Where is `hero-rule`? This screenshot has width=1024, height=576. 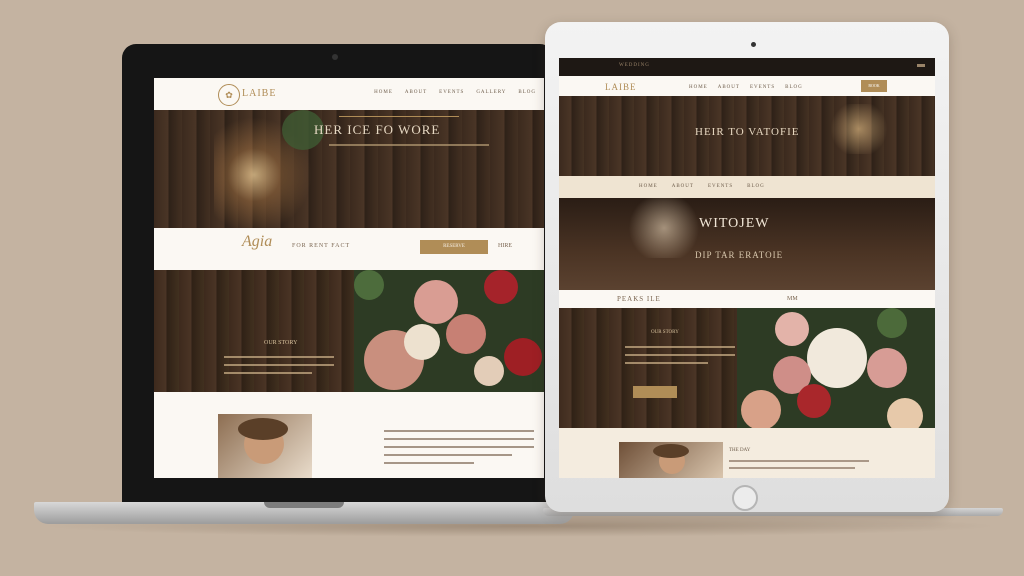
hero-rule is located at coordinates (399, 116).